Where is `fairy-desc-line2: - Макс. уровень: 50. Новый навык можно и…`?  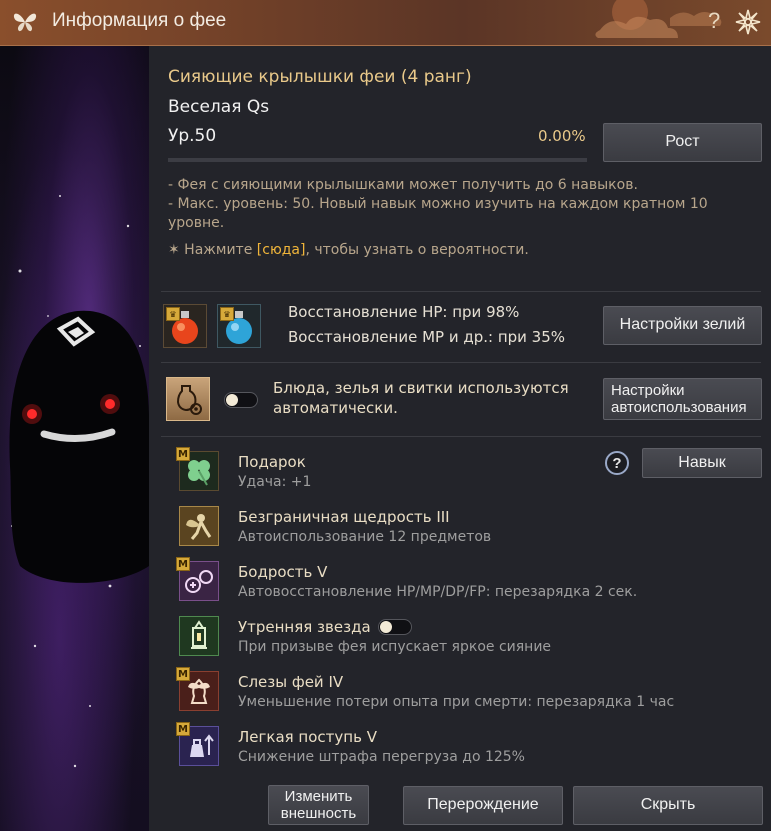
fairy-desc-line2: - Макс. уровень: 50. Новый навык можно и… is located at coordinates (438, 204).